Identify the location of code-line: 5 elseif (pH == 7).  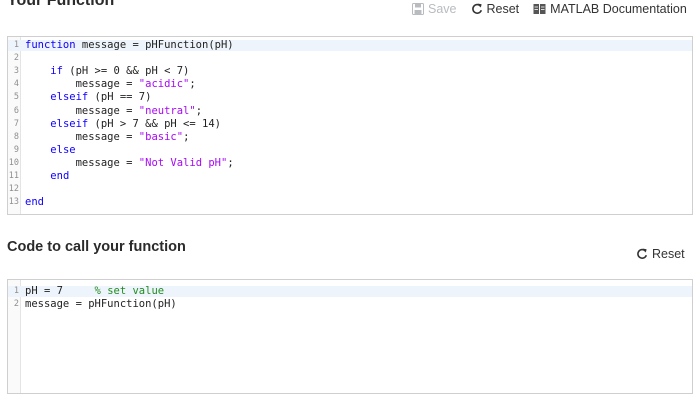
(350, 97).